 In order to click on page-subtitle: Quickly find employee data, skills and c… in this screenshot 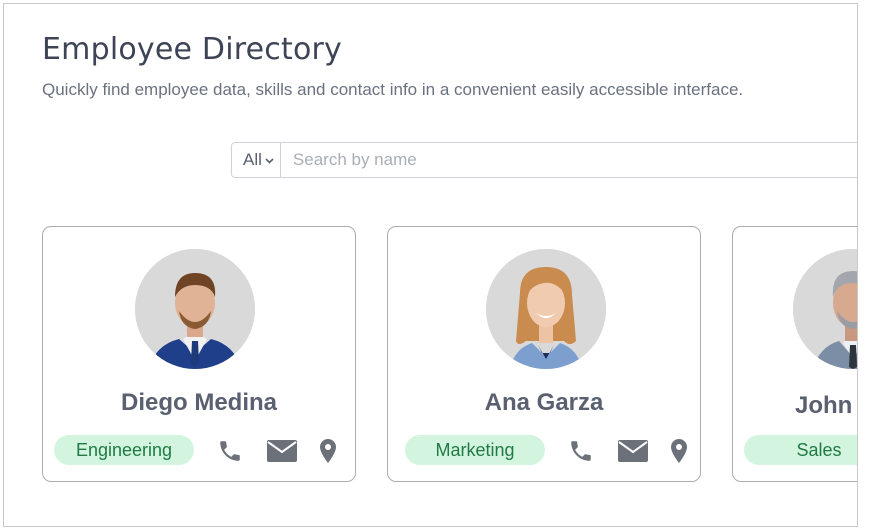, I will do `click(393, 89)`.